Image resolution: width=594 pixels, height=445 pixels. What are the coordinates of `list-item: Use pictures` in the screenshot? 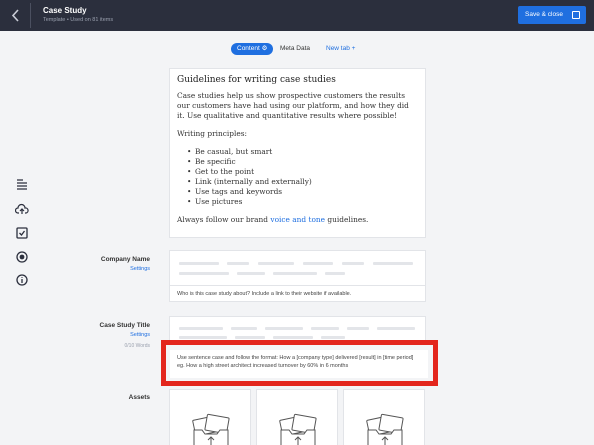 It's located at (302, 202).